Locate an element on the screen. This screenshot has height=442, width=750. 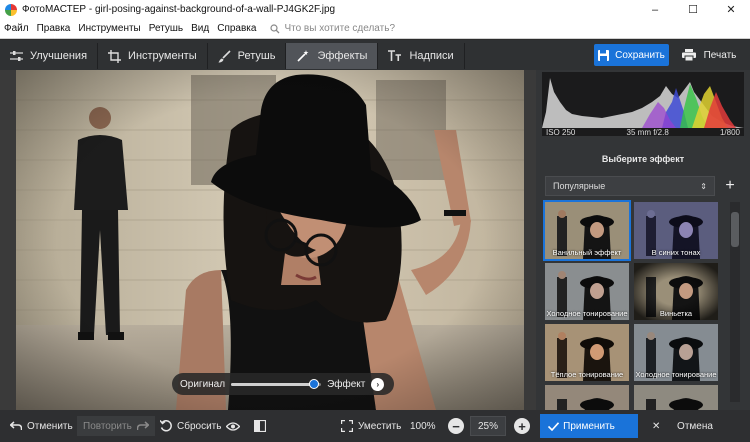
compare-original-label: Оригинал is located at coordinates (203, 384).